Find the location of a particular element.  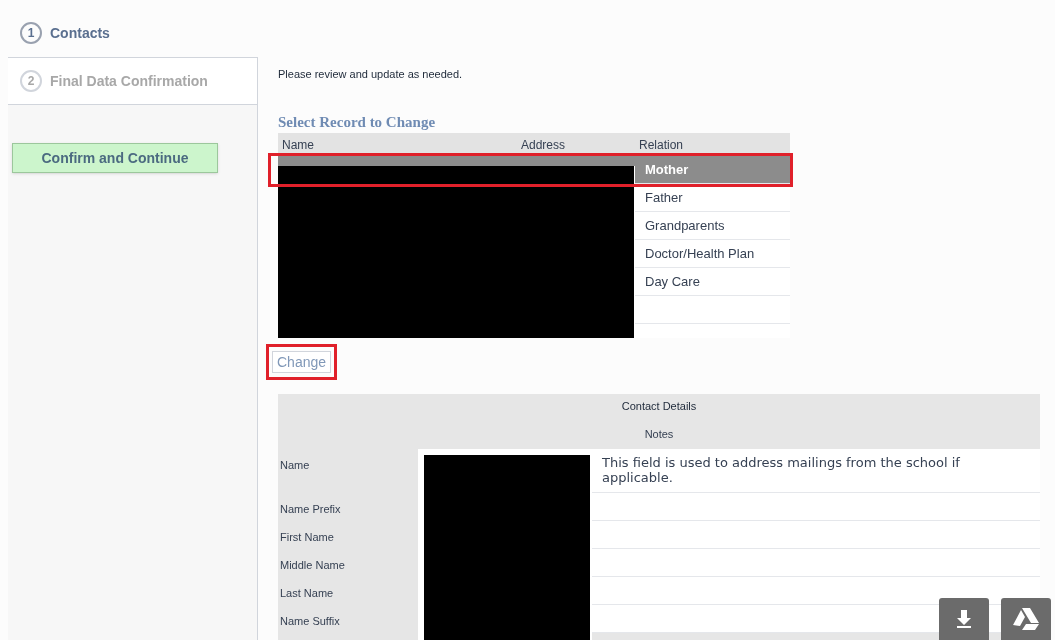

column-header: Address is located at coordinates (543, 145).